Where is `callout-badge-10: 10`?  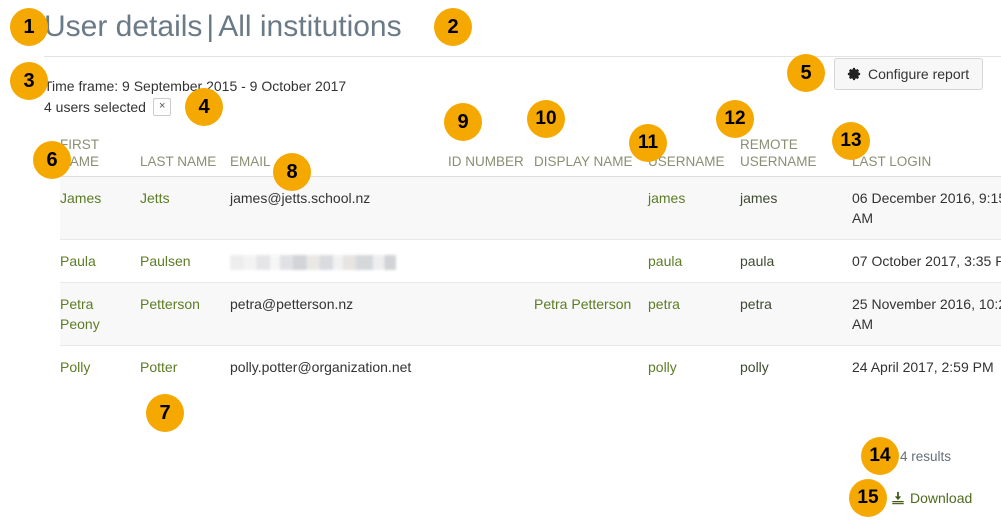
callout-badge-10: 10 is located at coordinates (546, 119).